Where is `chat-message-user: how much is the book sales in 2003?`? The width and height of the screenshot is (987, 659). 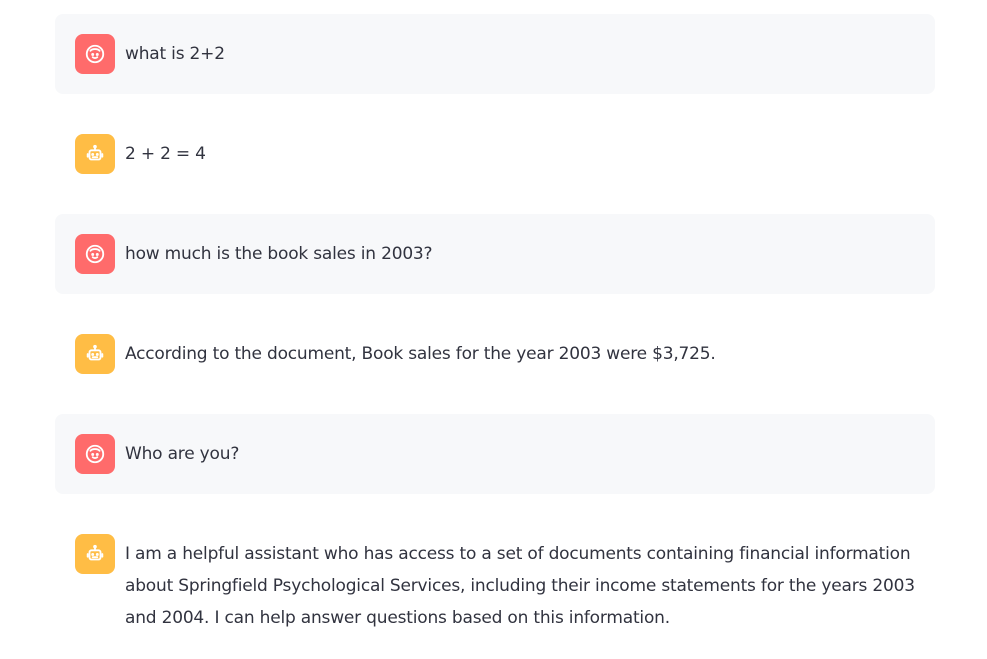 chat-message-user: how much is the book sales in 2003? is located at coordinates (495, 254).